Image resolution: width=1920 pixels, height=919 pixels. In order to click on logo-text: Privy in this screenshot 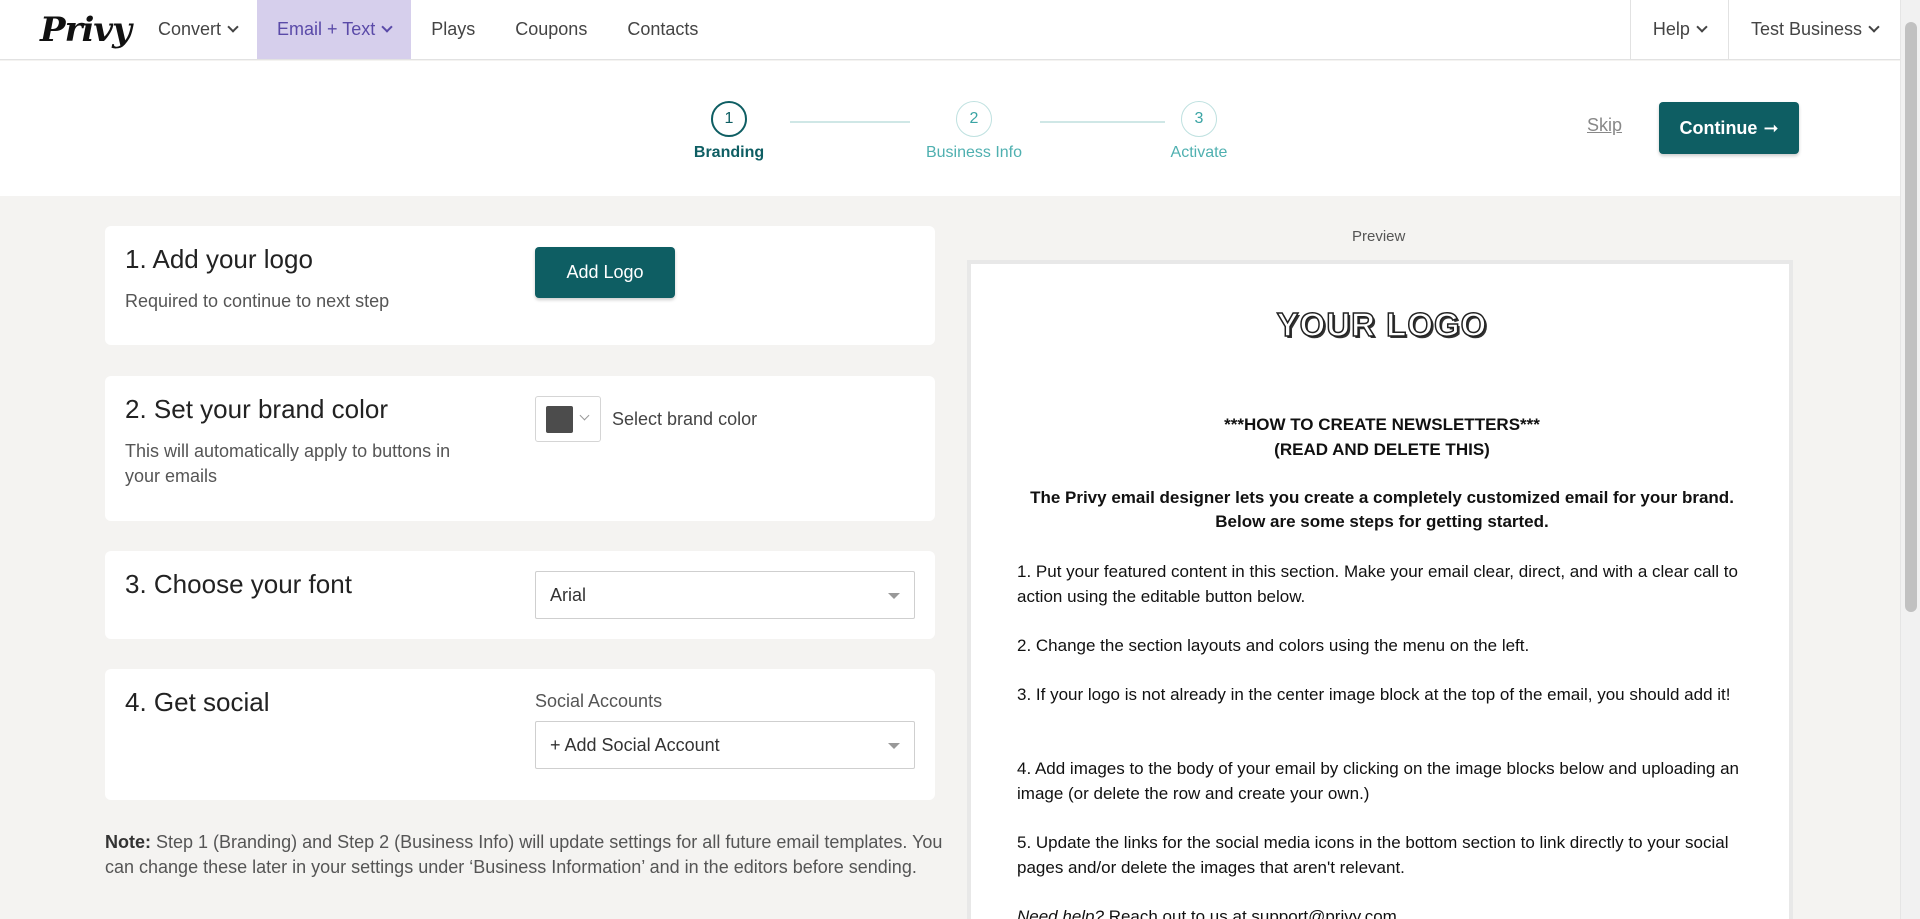, I will do `click(86, 29)`.